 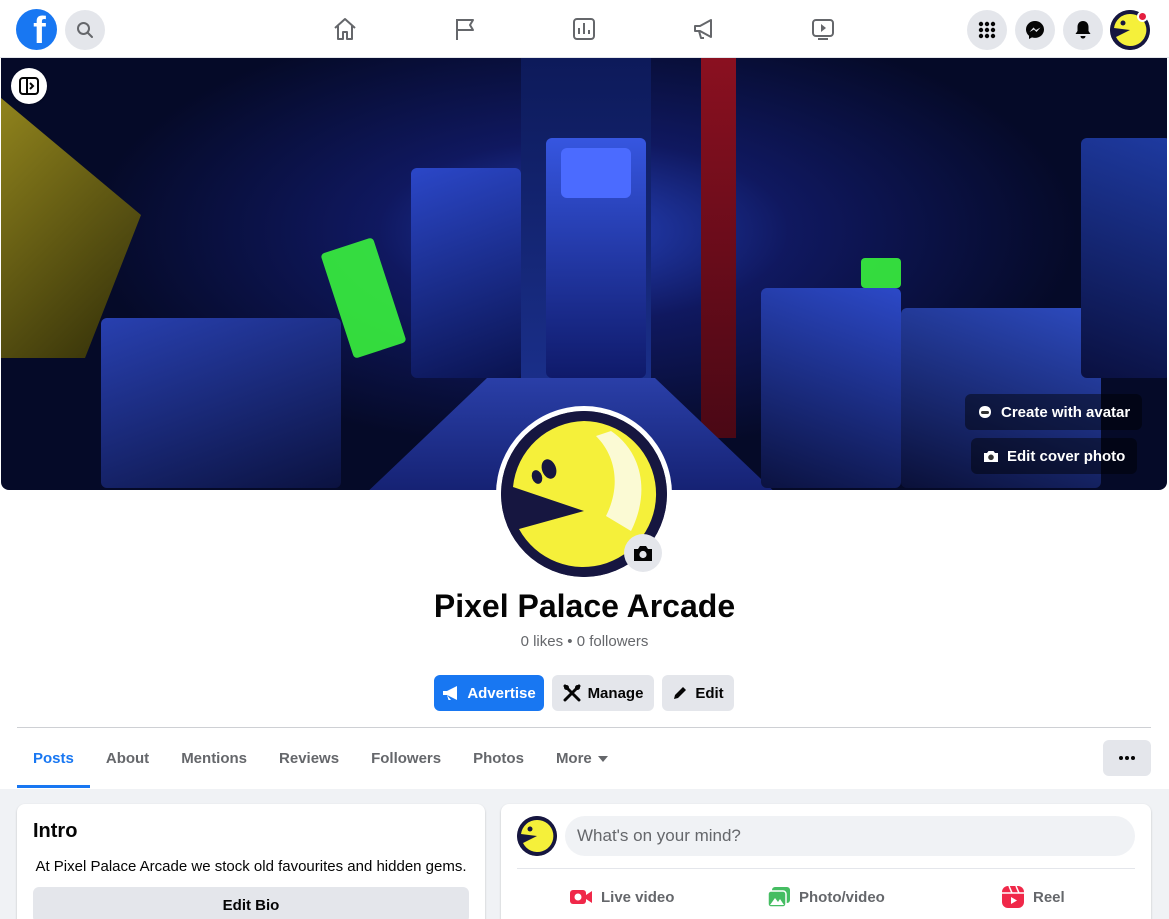 I want to click on tools-icon, so click(x=572, y=693).